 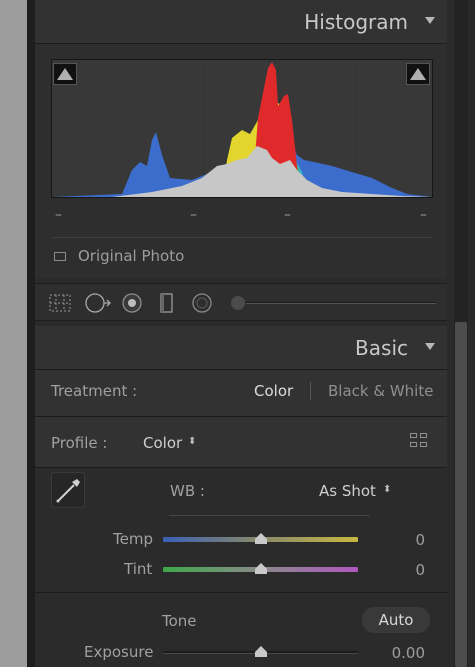 I want to click on temp-value: 0, so click(x=402, y=540).